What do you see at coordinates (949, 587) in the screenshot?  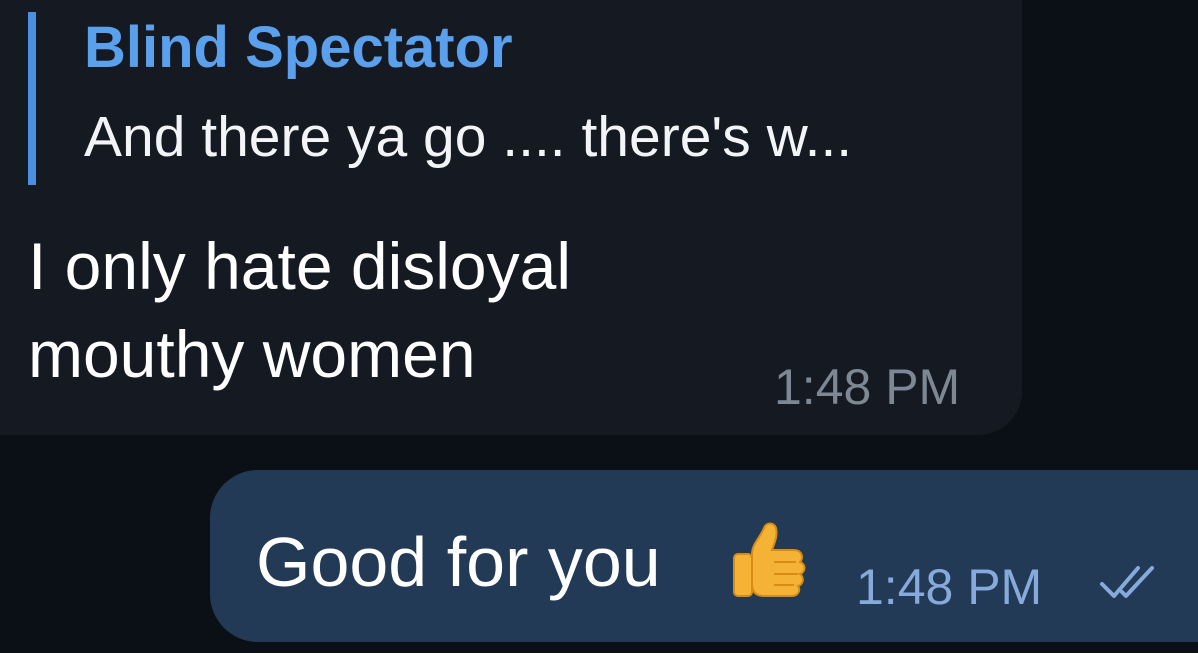 I see `outgoing-timestamp: 1:48 PM` at bounding box center [949, 587].